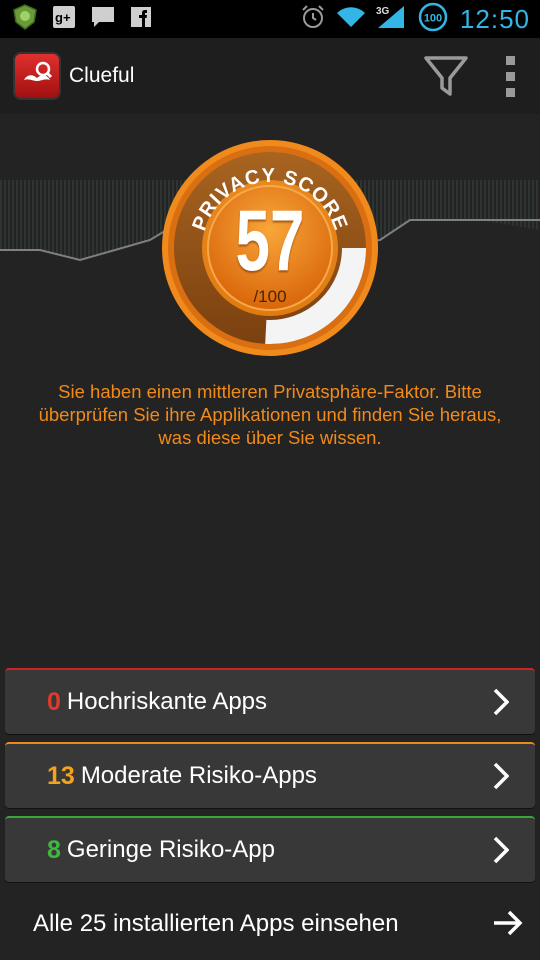 This screenshot has width=540, height=960. Describe the element at coordinates (198, 775) in the screenshot. I see `moderate-risk-label: Moderate Risiko-Apps` at that location.